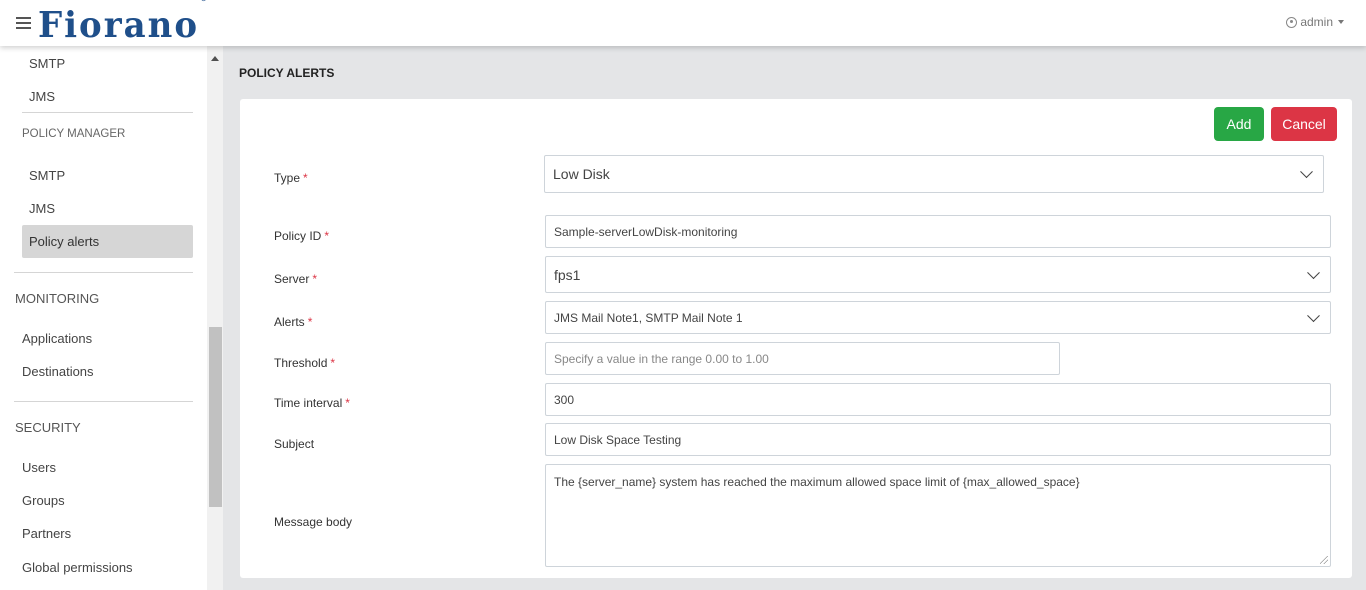 Image resolution: width=1366 pixels, height=590 pixels. I want to click on alerts-select: JMS Mail Note1, SMTP Mail Note 1, so click(938, 317).